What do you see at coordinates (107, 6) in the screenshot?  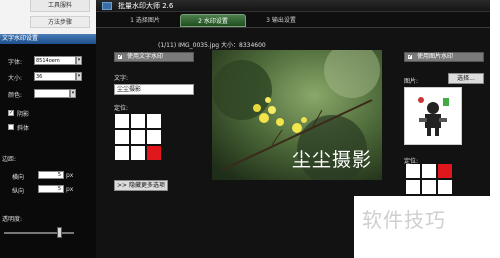 I see `app-icon` at bounding box center [107, 6].